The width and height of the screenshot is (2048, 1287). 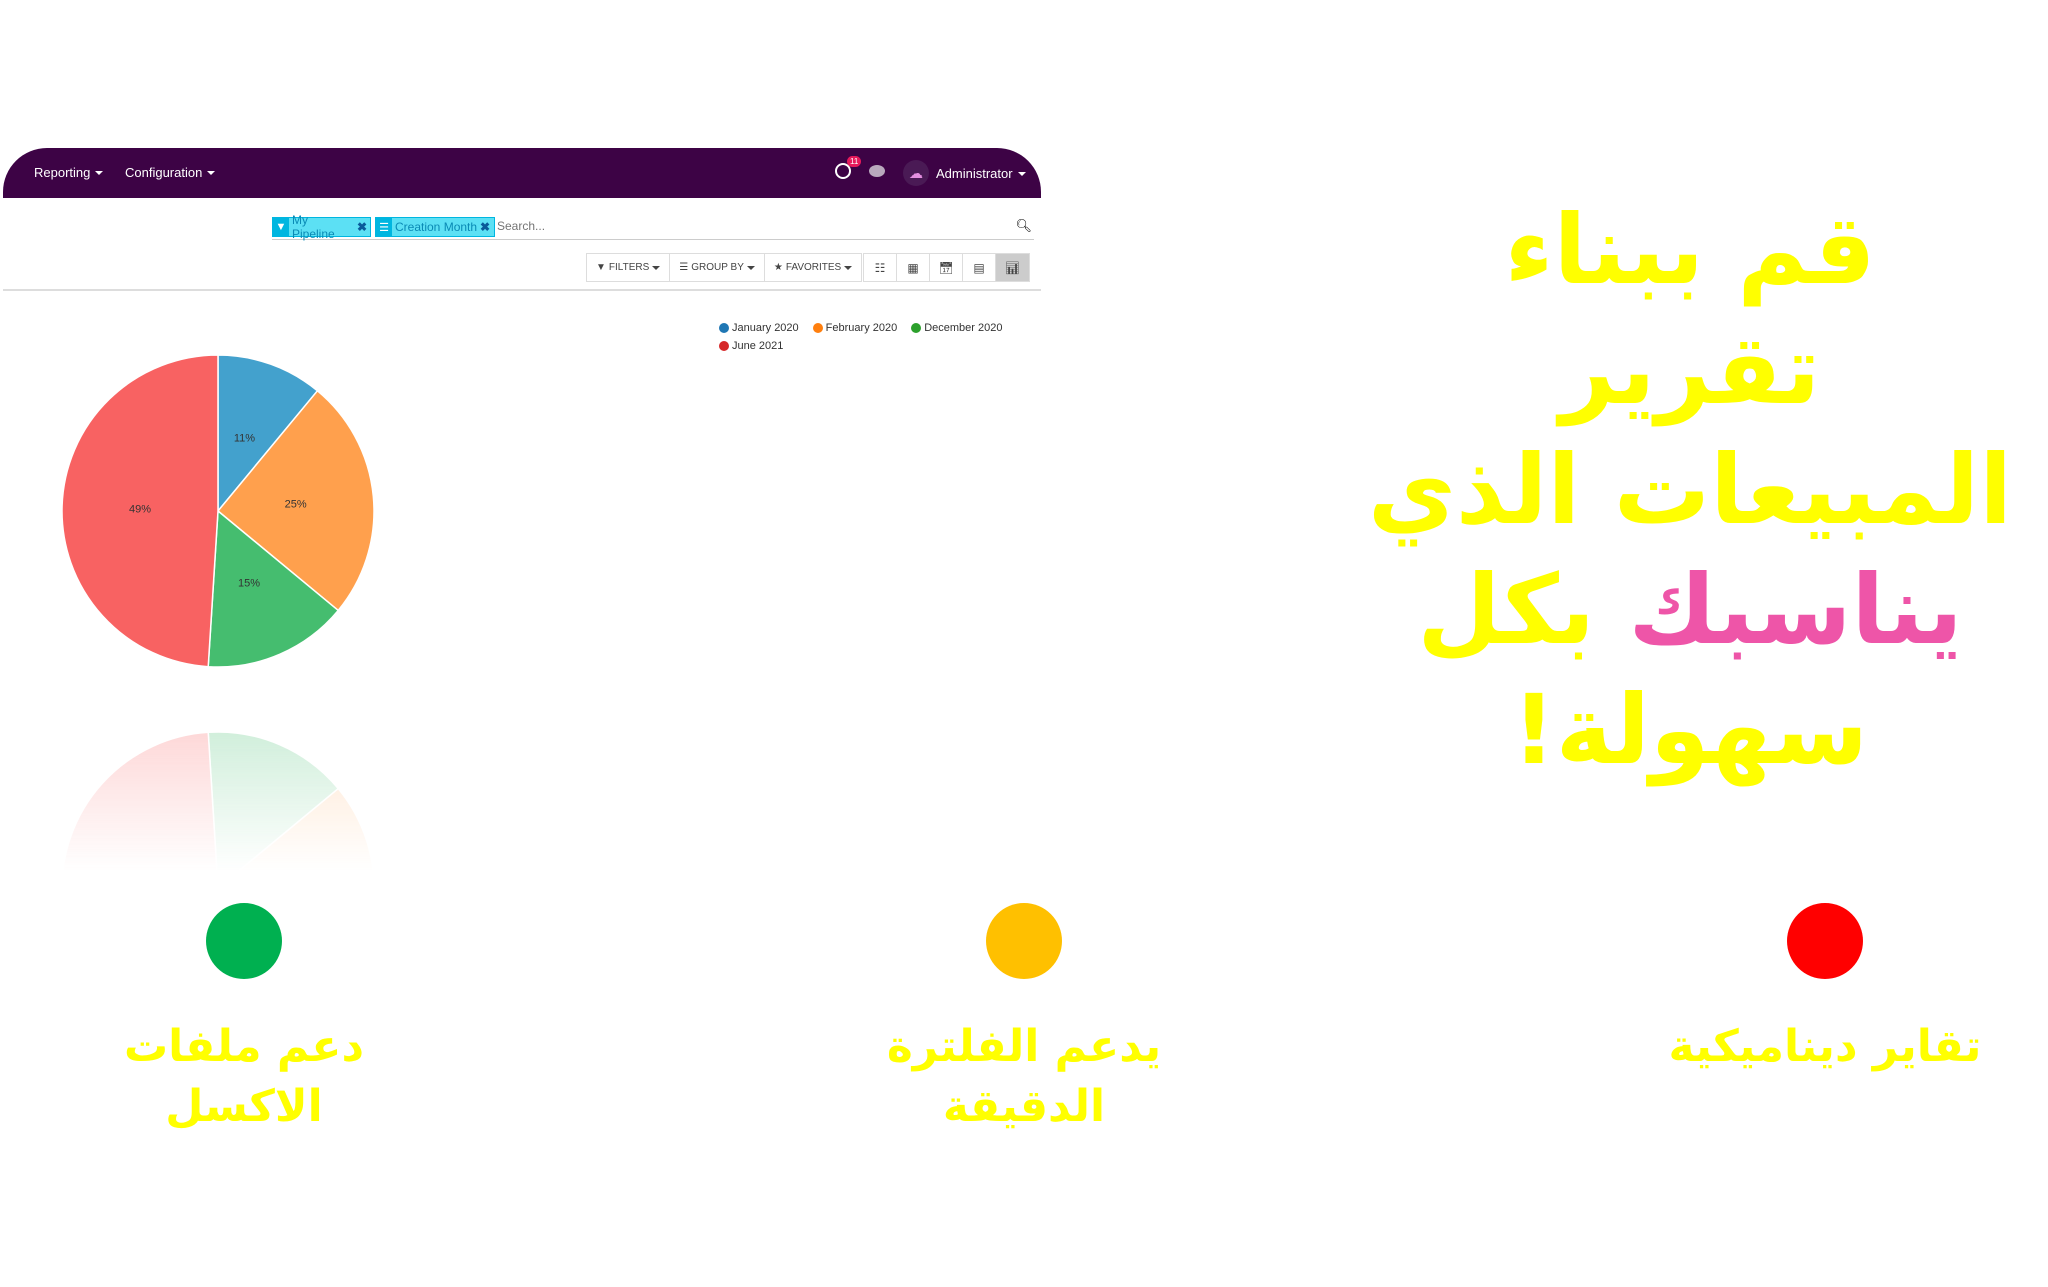 I want to click on menu-configuration: Configuration, so click(x=170, y=172).